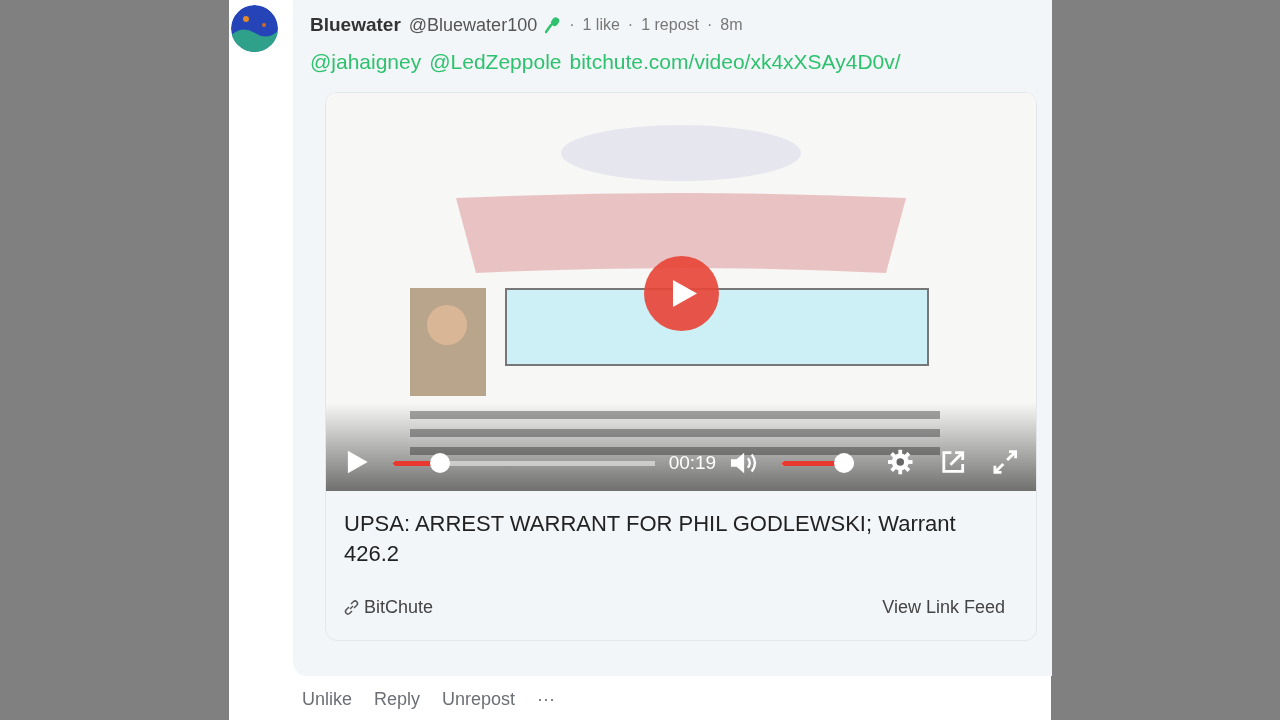  What do you see at coordinates (327, 699) in the screenshot?
I see `action-link: Unlike` at bounding box center [327, 699].